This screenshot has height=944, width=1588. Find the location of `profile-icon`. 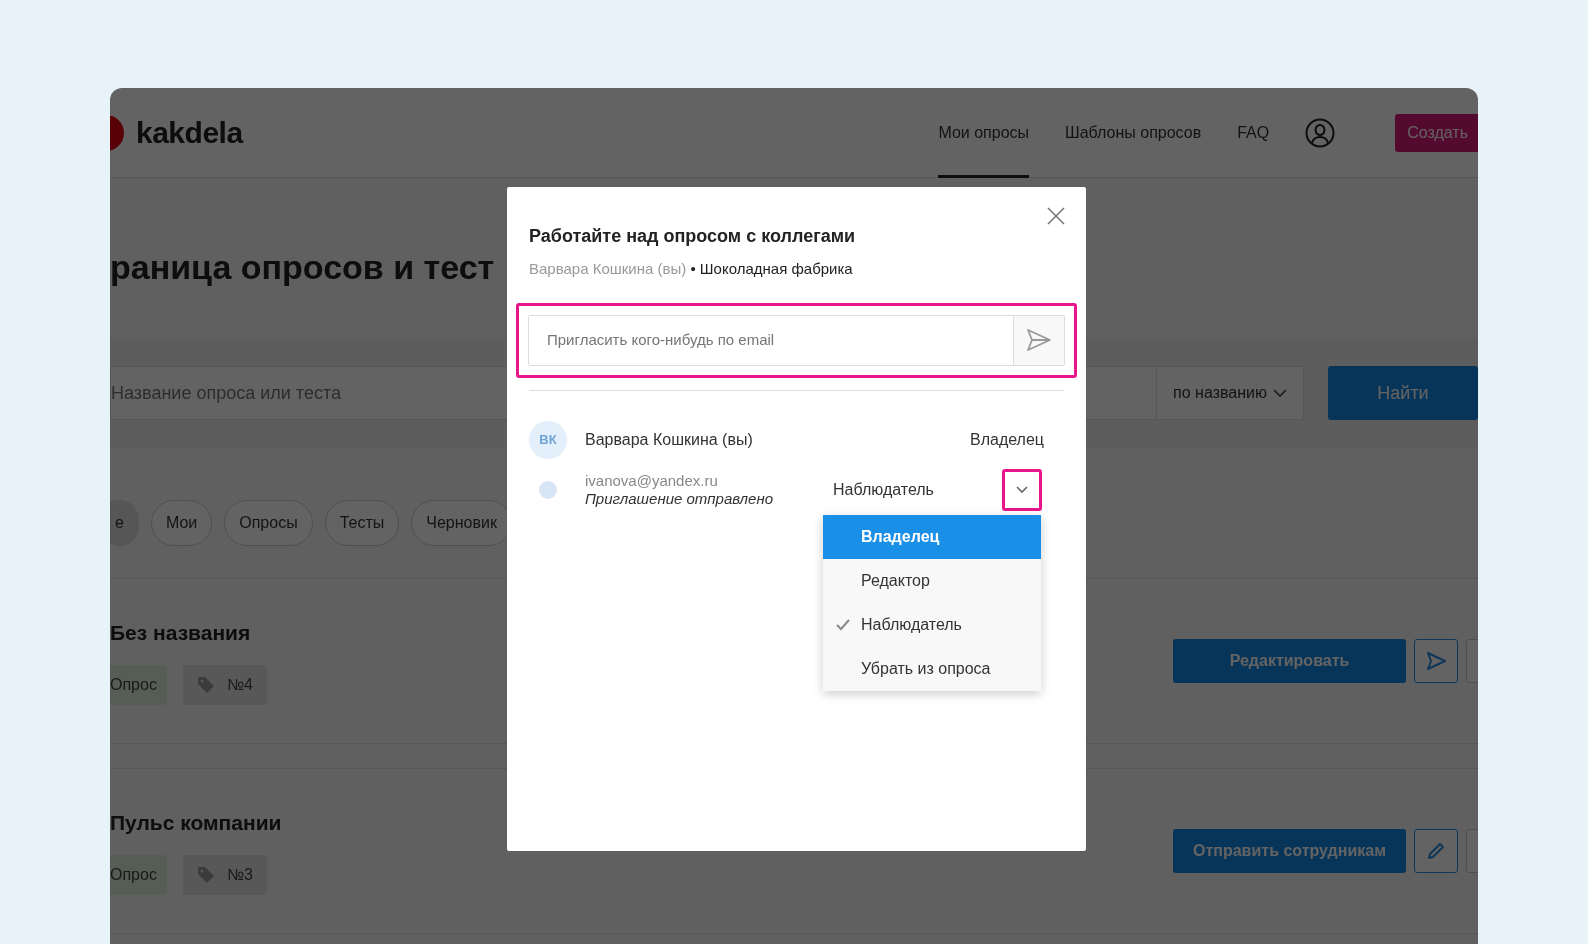

profile-icon is located at coordinates (1320, 132).